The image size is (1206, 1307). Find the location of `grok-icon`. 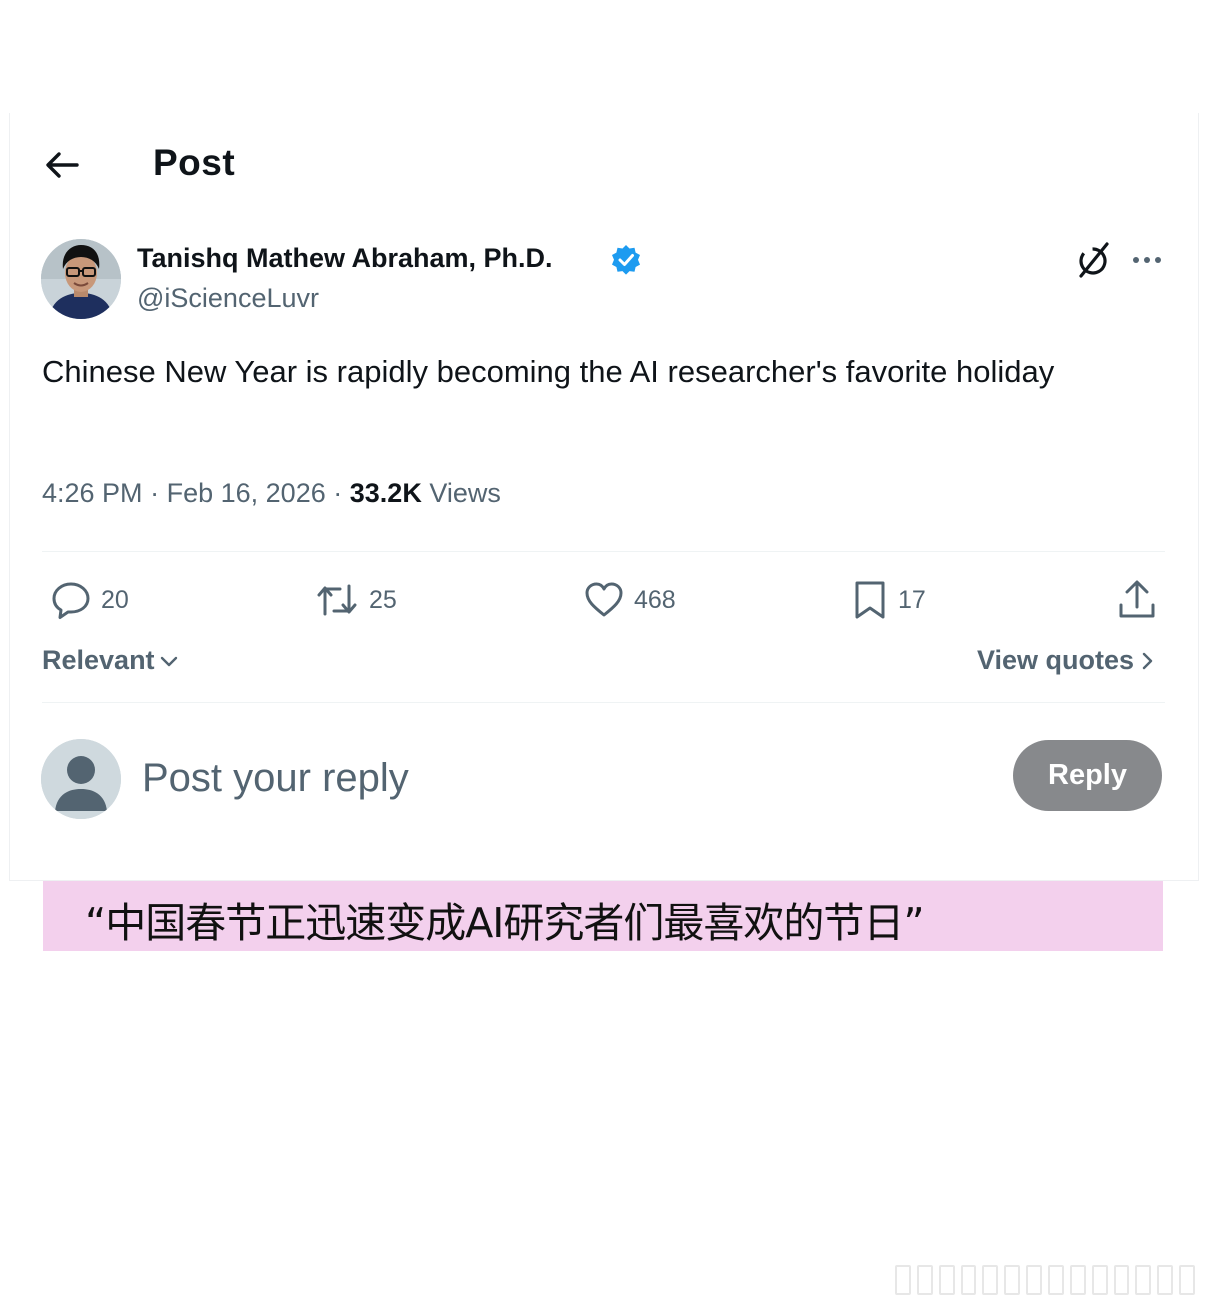

grok-icon is located at coordinates (1093, 260).